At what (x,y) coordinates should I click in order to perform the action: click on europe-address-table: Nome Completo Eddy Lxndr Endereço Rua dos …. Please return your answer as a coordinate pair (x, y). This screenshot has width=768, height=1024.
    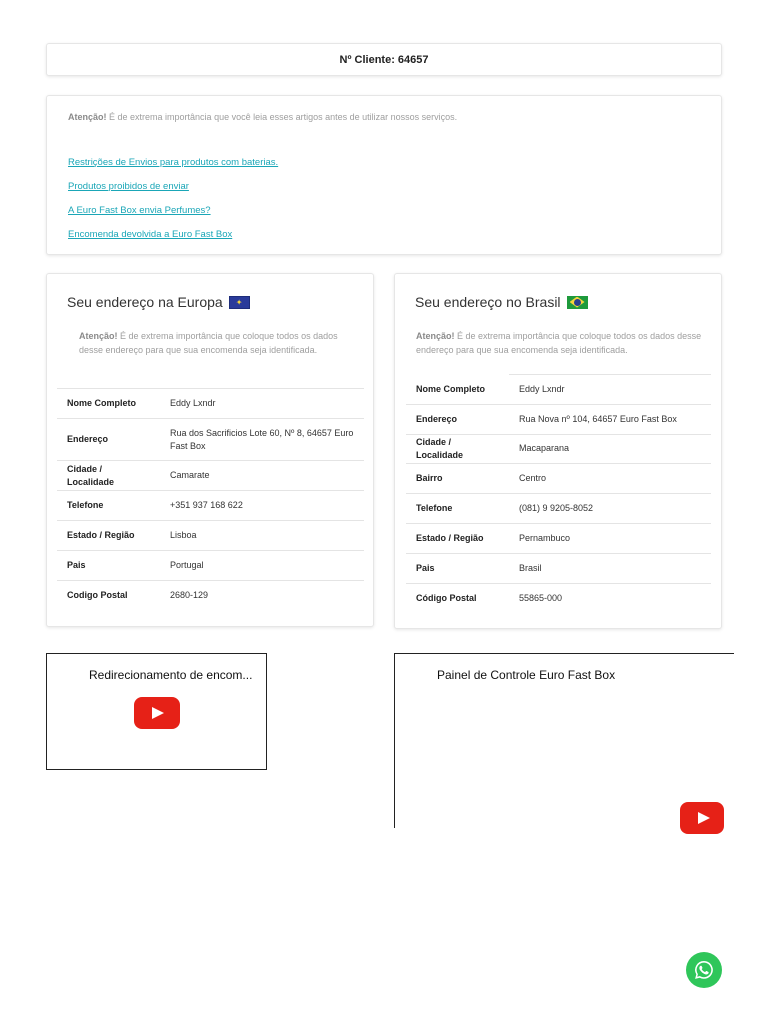
    Looking at the image, I should click on (210, 499).